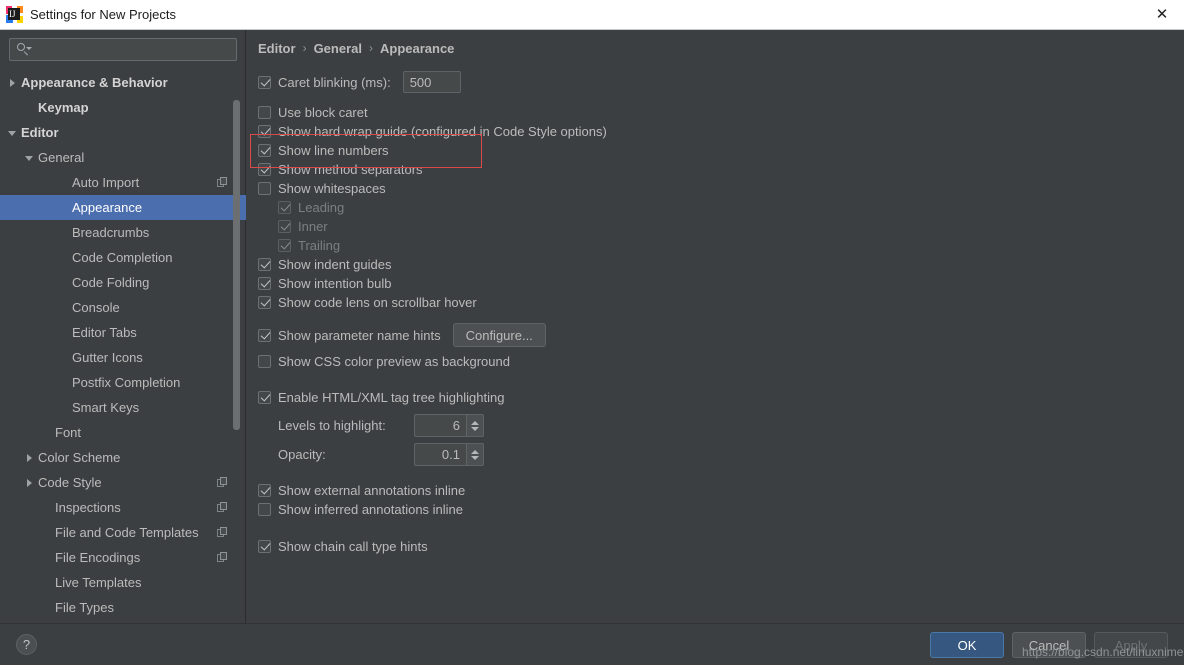  What do you see at coordinates (123, 482) in the screenshot?
I see `sidebar-item-code-style: Code Style` at bounding box center [123, 482].